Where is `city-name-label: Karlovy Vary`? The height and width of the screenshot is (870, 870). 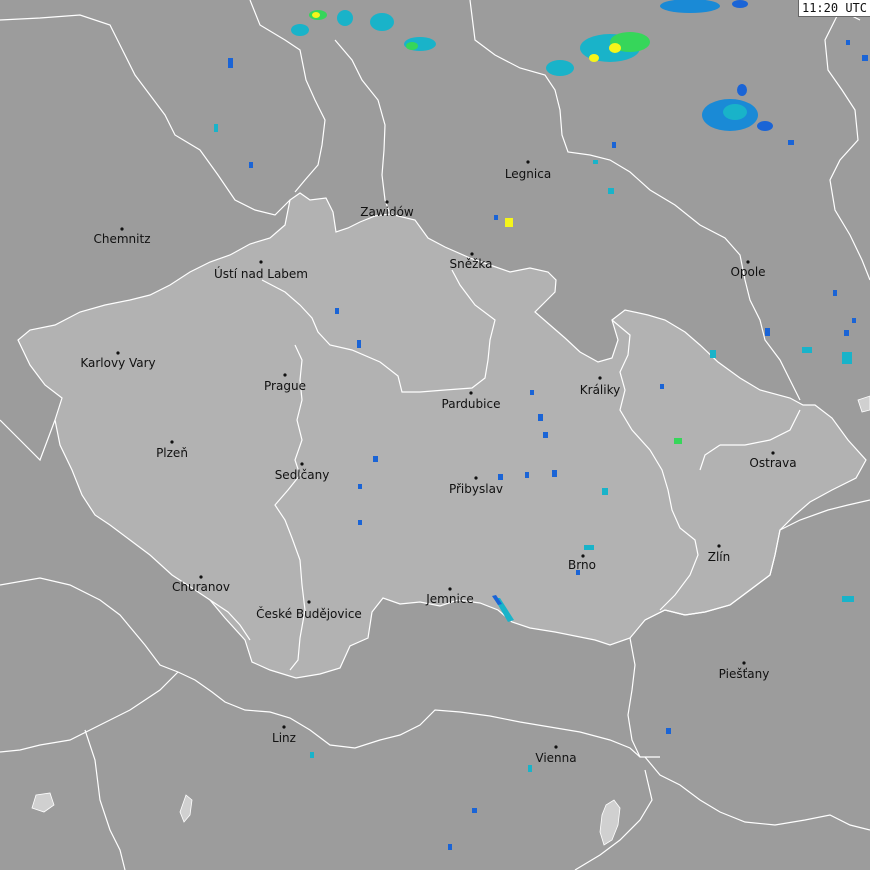
city-name-label: Karlovy Vary is located at coordinates (117, 363).